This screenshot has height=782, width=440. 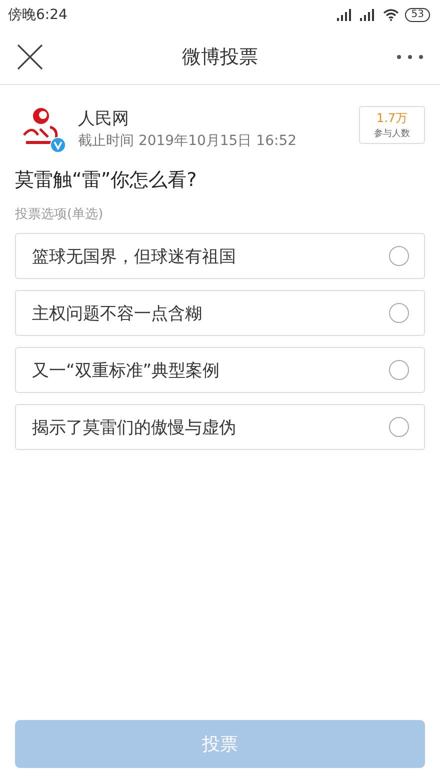 What do you see at coordinates (104, 119) in the screenshot?
I see `author-name: 人民网` at bounding box center [104, 119].